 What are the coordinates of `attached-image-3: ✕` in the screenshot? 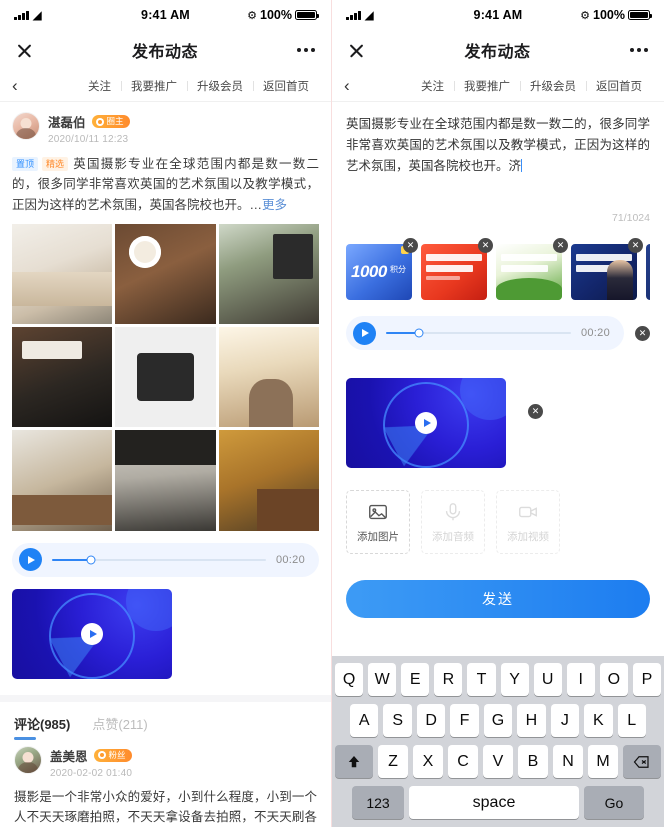 It's located at (532, 269).